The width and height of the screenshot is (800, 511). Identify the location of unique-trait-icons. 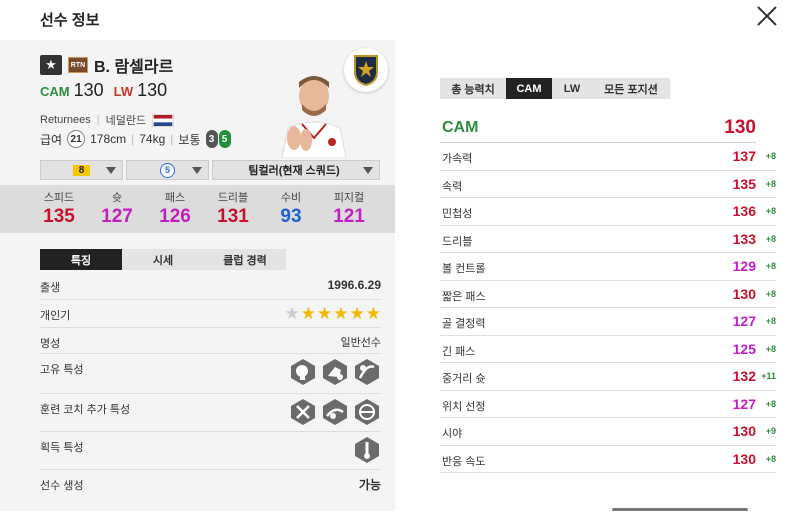
(335, 372).